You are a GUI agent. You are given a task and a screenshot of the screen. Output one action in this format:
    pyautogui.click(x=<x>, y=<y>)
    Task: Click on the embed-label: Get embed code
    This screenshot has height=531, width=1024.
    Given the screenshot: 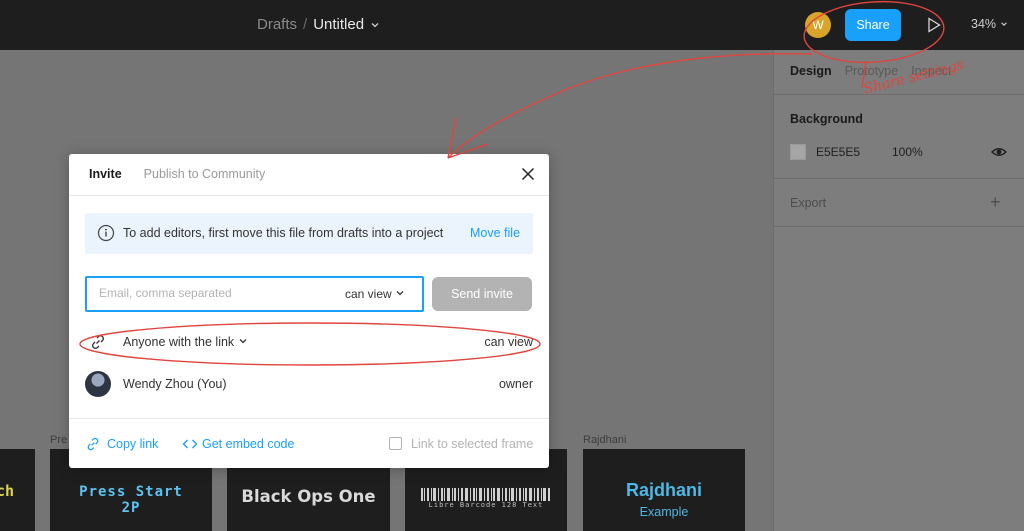 What is the action you would take?
    pyautogui.click(x=248, y=444)
    